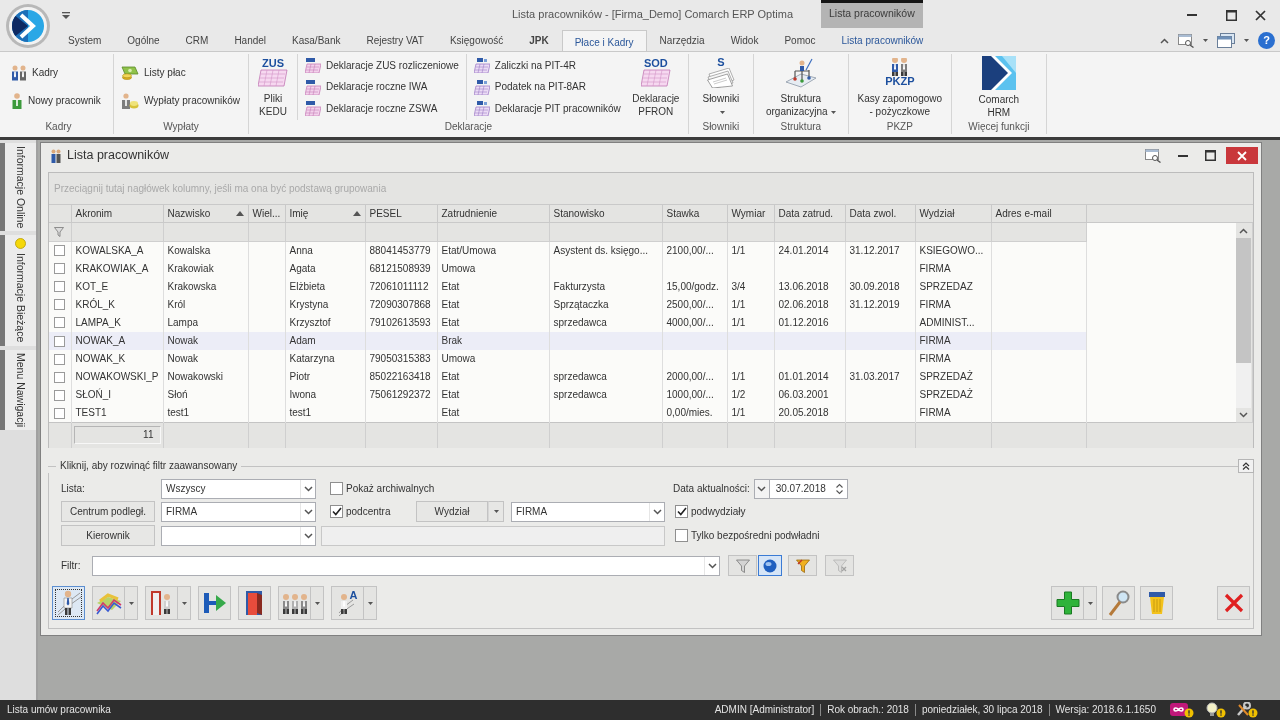  What do you see at coordinates (56, 72) in the screenshot?
I see `ribbon-button: Kadry` at bounding box center [56, 72].